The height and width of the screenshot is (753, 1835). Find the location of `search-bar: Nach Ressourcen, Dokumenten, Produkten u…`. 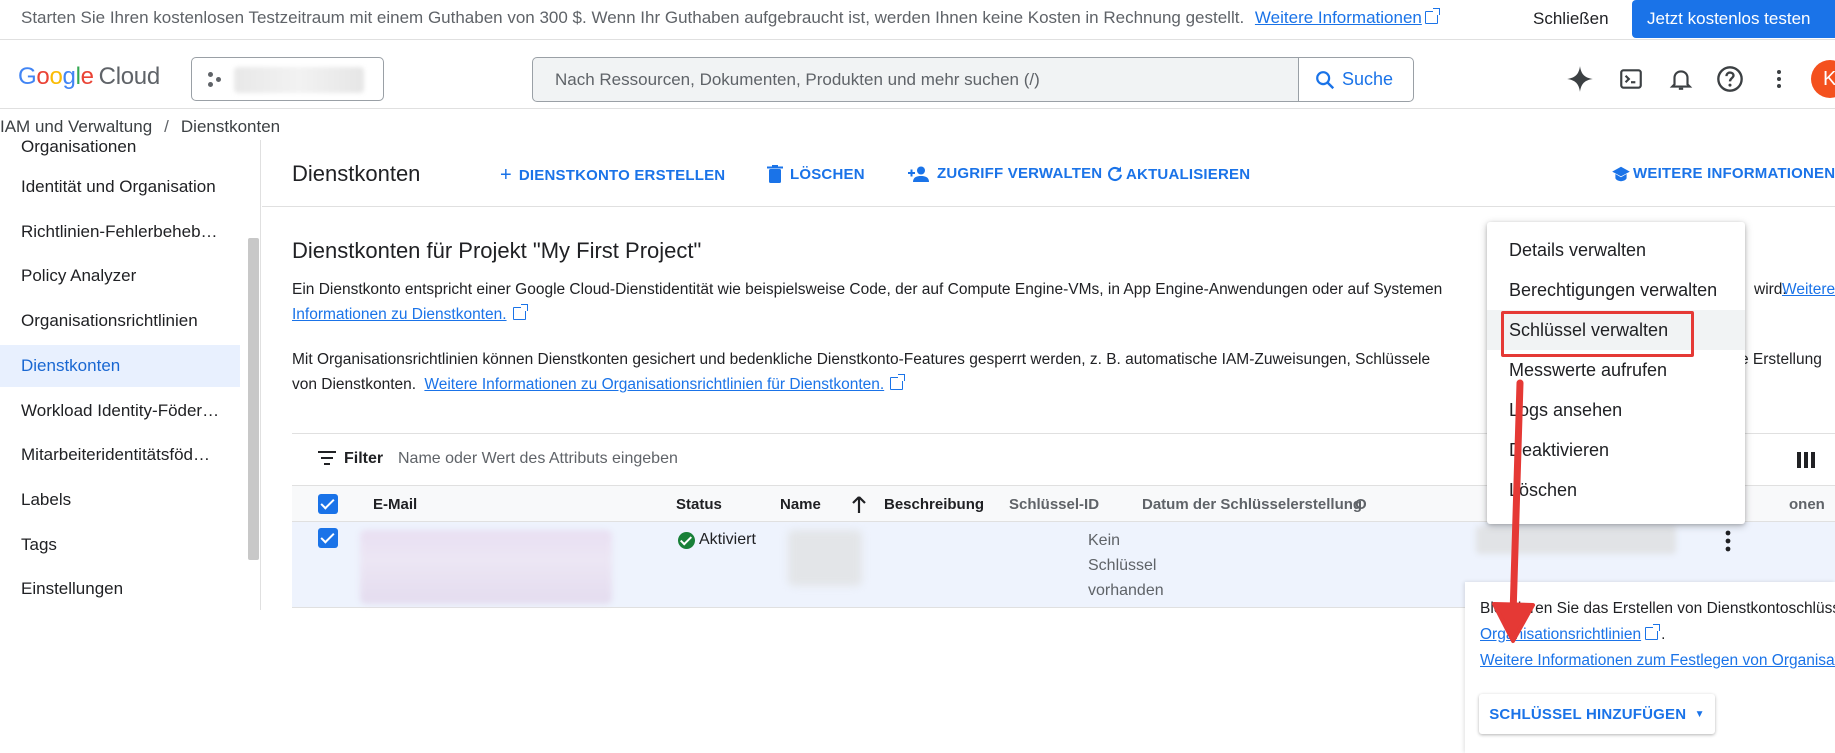

search-bar: Nach Ressourcen, Dokumenten, Produkten u… is located at coordinates (973, 79).